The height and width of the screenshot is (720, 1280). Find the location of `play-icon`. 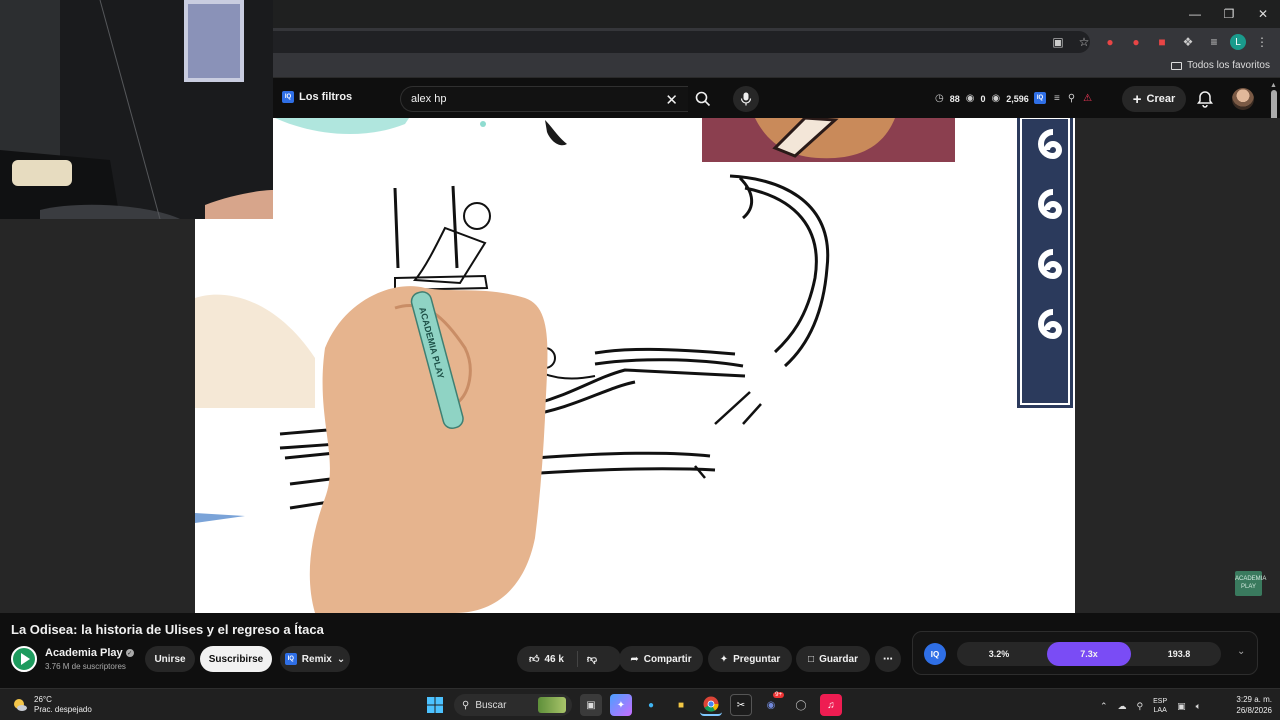

play-icon is located at coordinates (25, 659).